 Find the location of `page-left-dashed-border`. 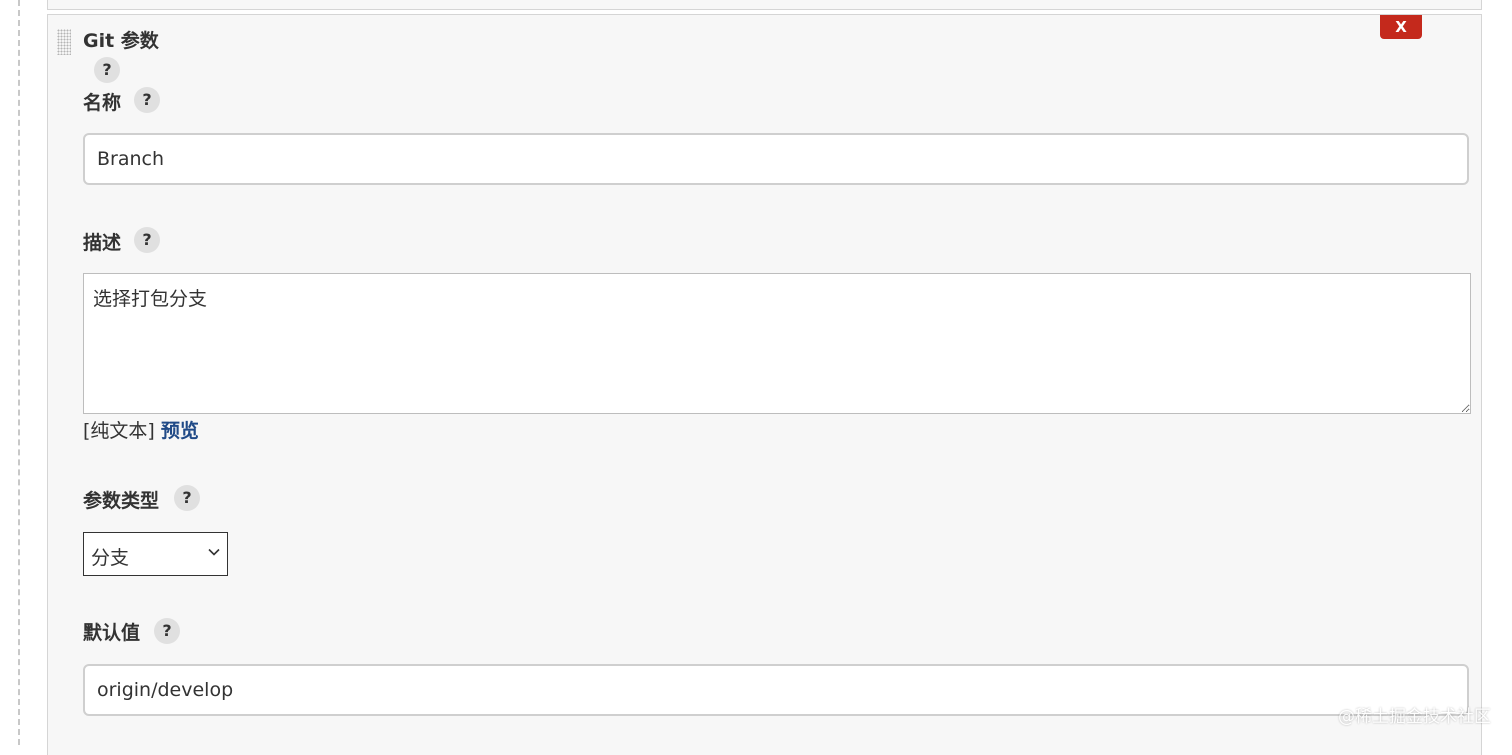

page-left-dashed-border is located at coordinates (19, 372).